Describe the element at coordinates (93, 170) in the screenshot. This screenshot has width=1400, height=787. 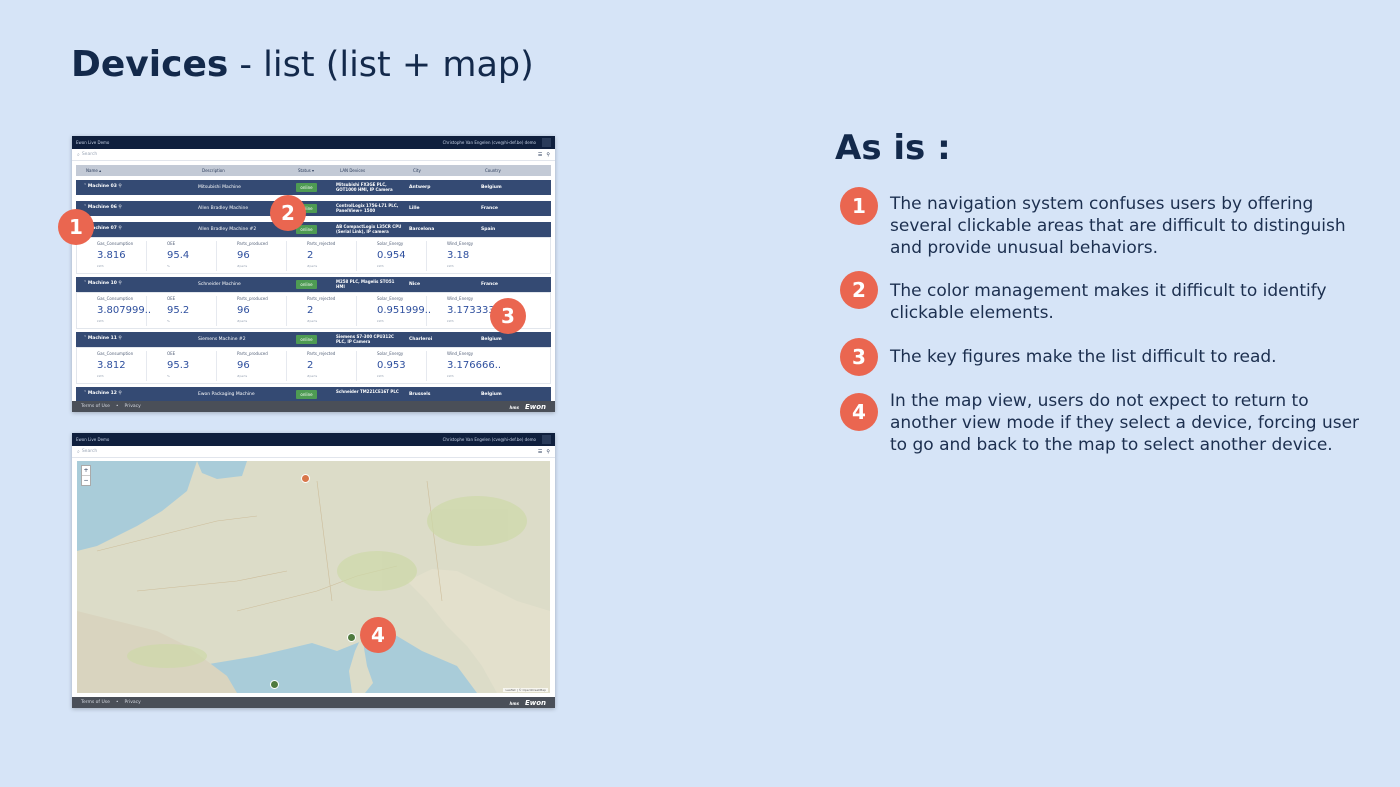
I see `col-name: Name ▴` at that location.